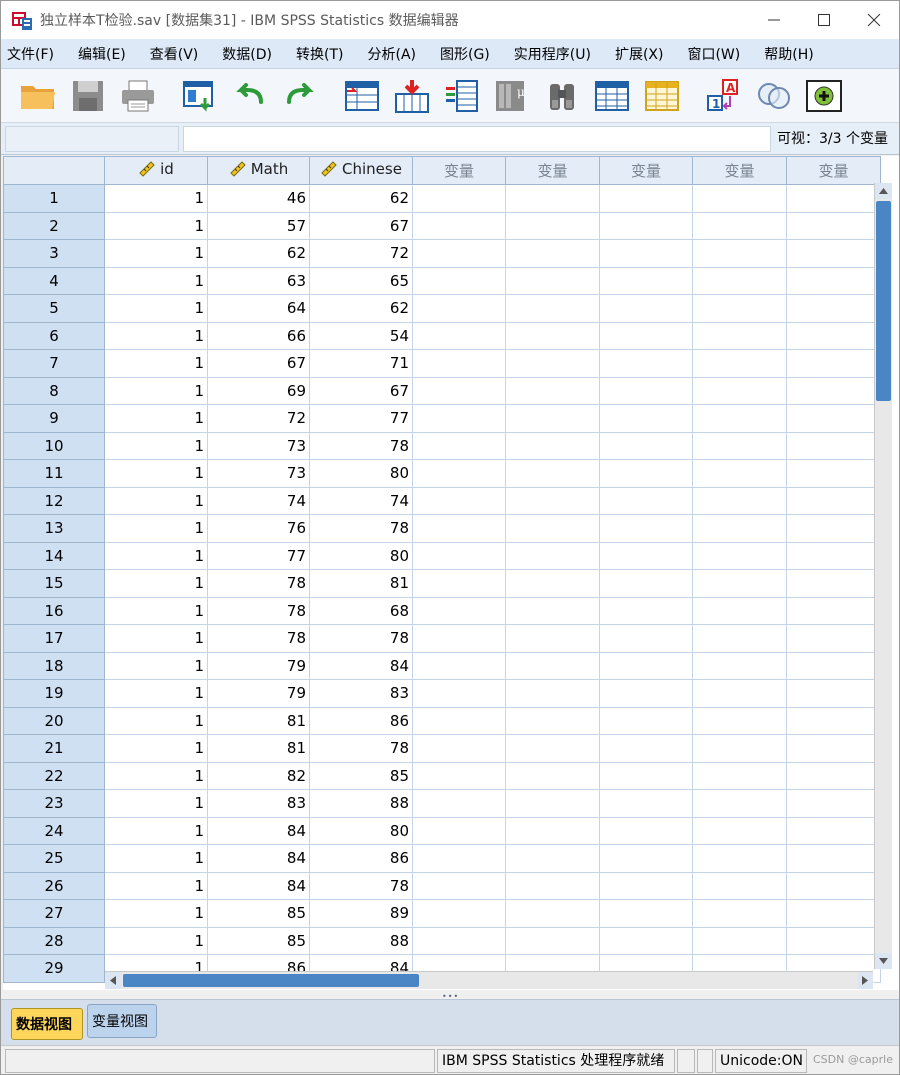 The height and width of the screenshot is (1075, 900). Describe the element at coordinates (54, 885) in the screenshot. I see `row-number-cell: 26` at that location.